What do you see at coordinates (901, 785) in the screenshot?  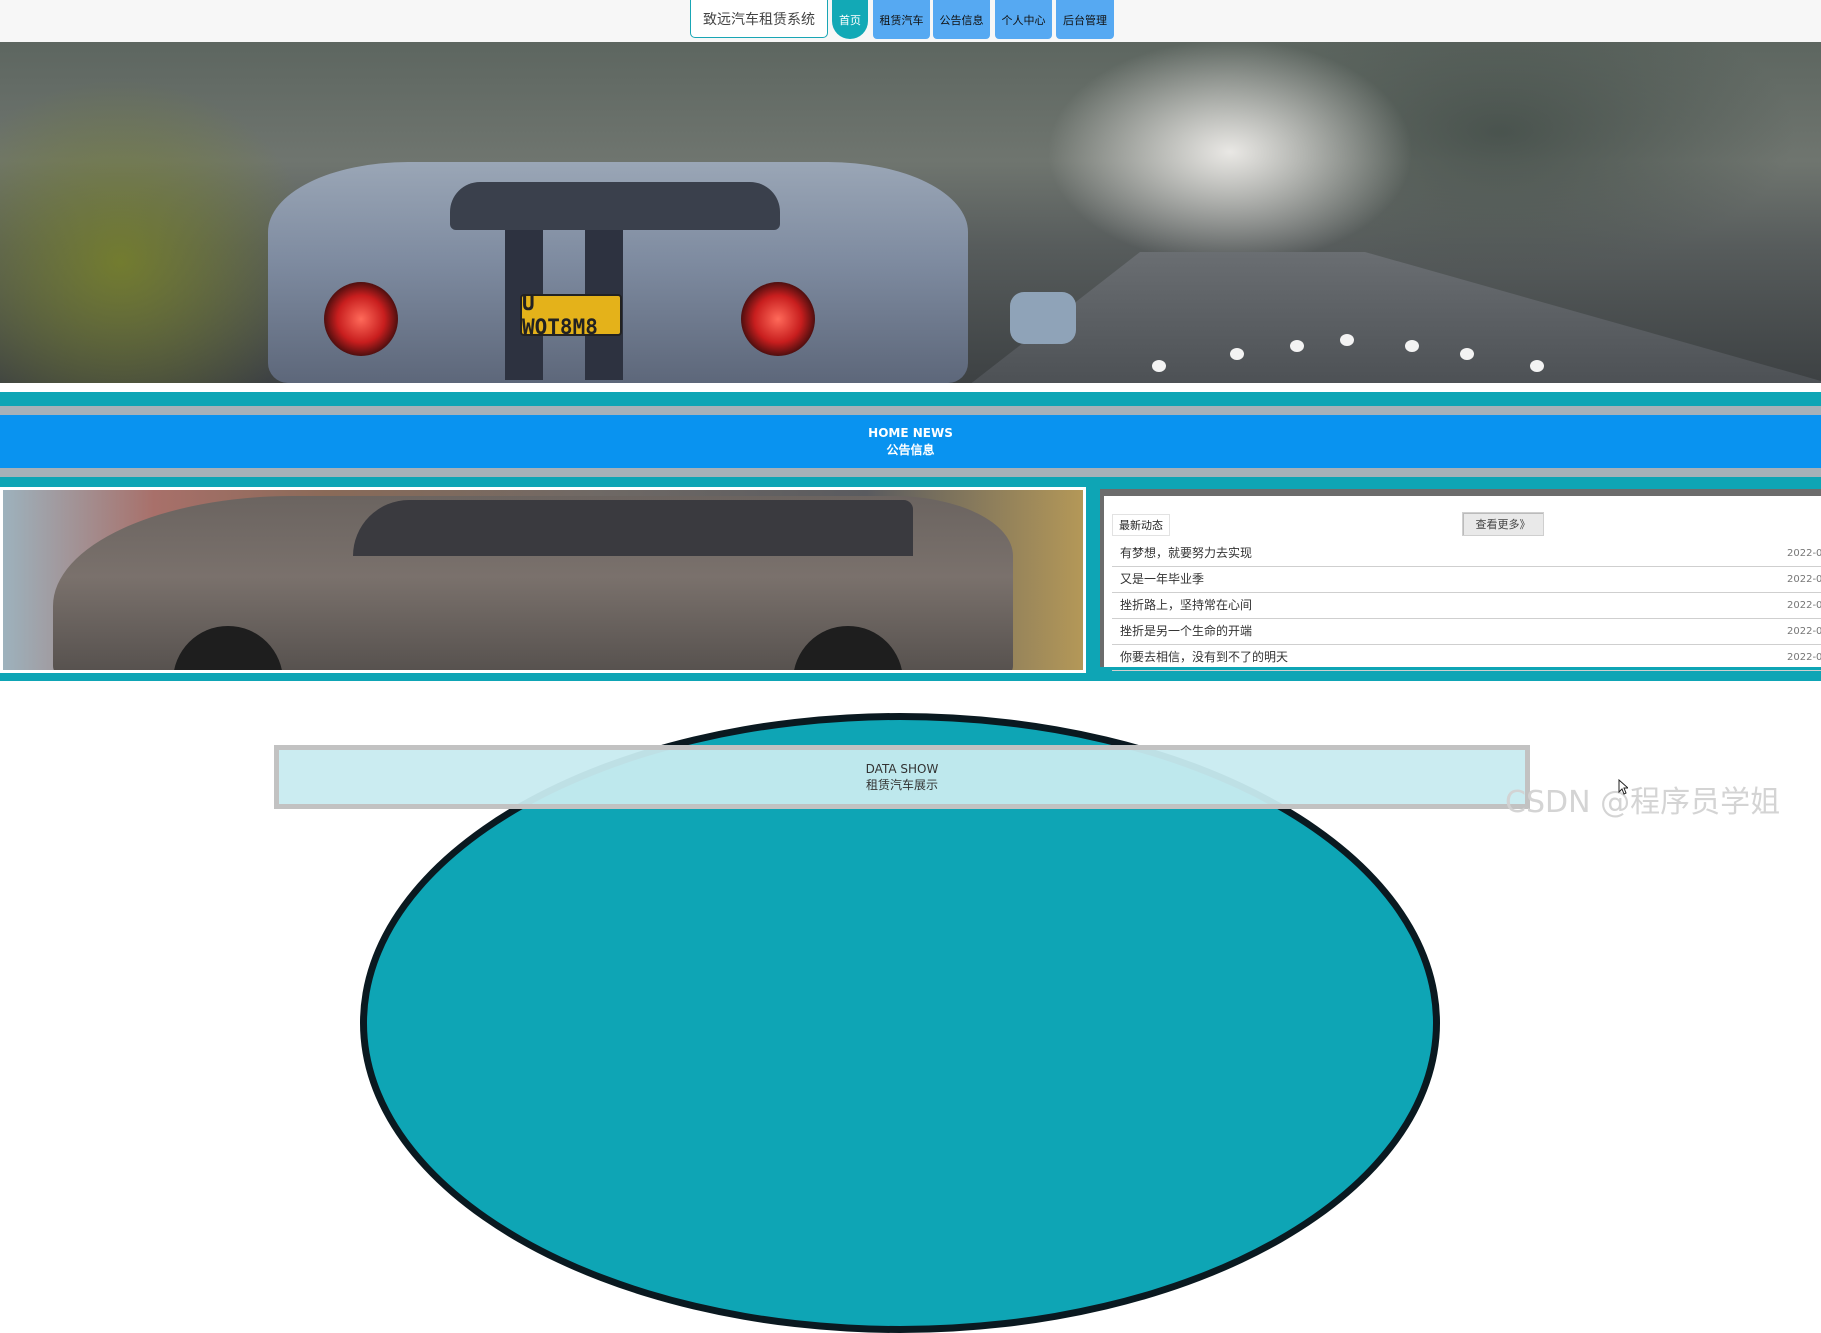 I see `data-show-title-cn: 租赁汽车展示` at bounding box center [901, 785].